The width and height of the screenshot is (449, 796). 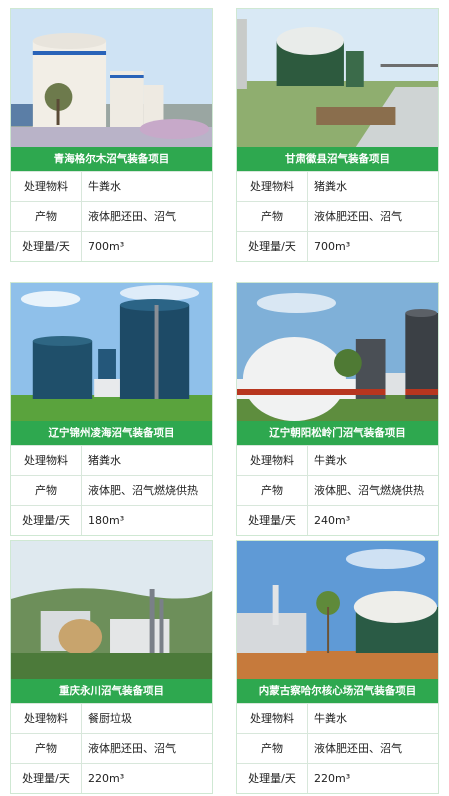 I want to click on row-value: 180m³, so click(x=106, y=520).